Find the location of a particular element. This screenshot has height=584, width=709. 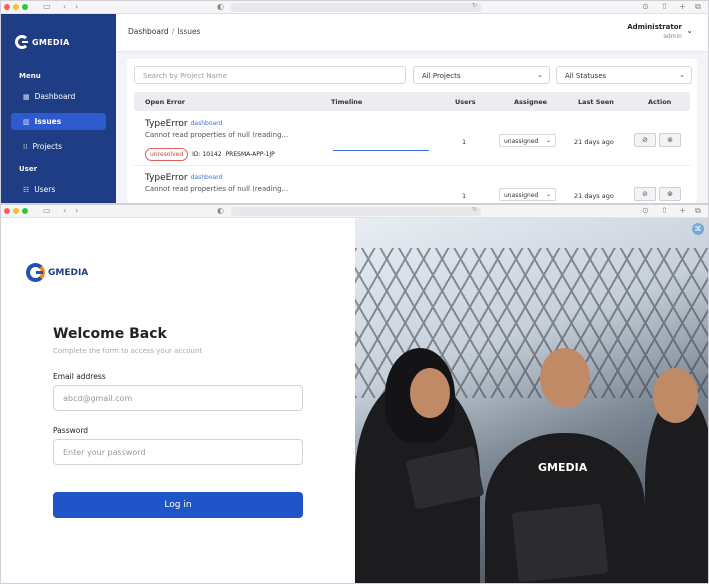

password-field: Enter your password is located at coordinates (178, 452).